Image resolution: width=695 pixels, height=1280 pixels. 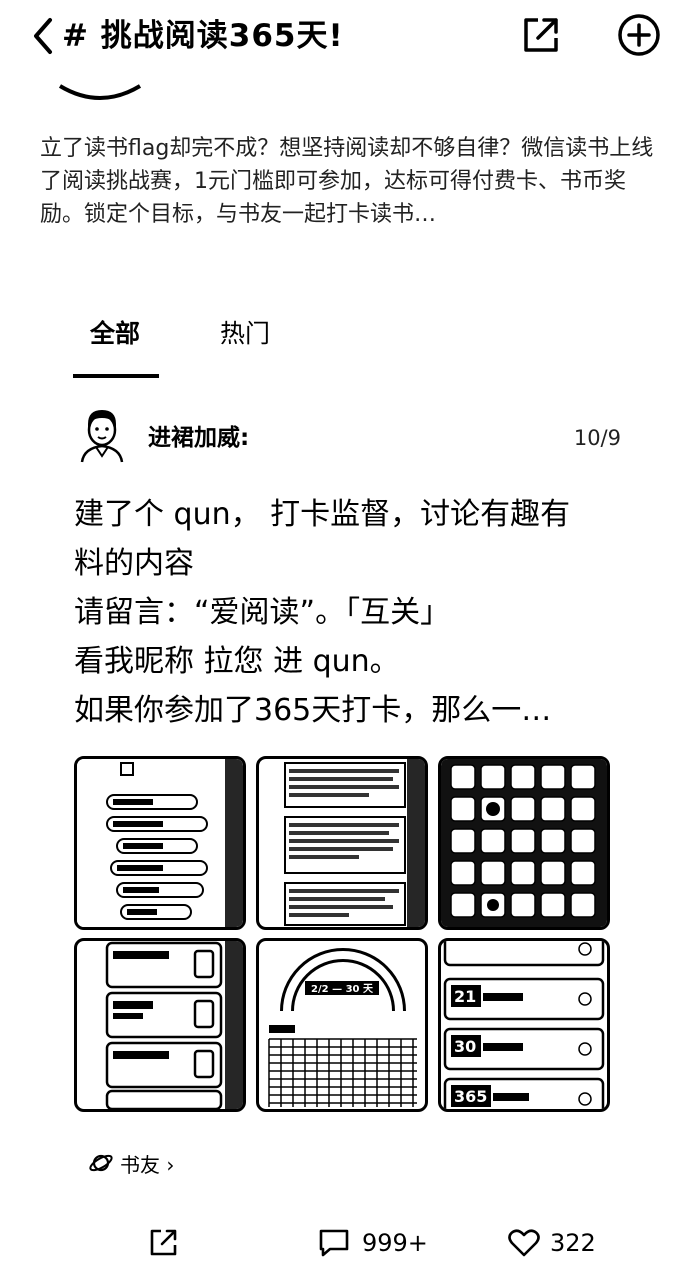 I want to click on planet-icon, so click(x=101, y=1163).